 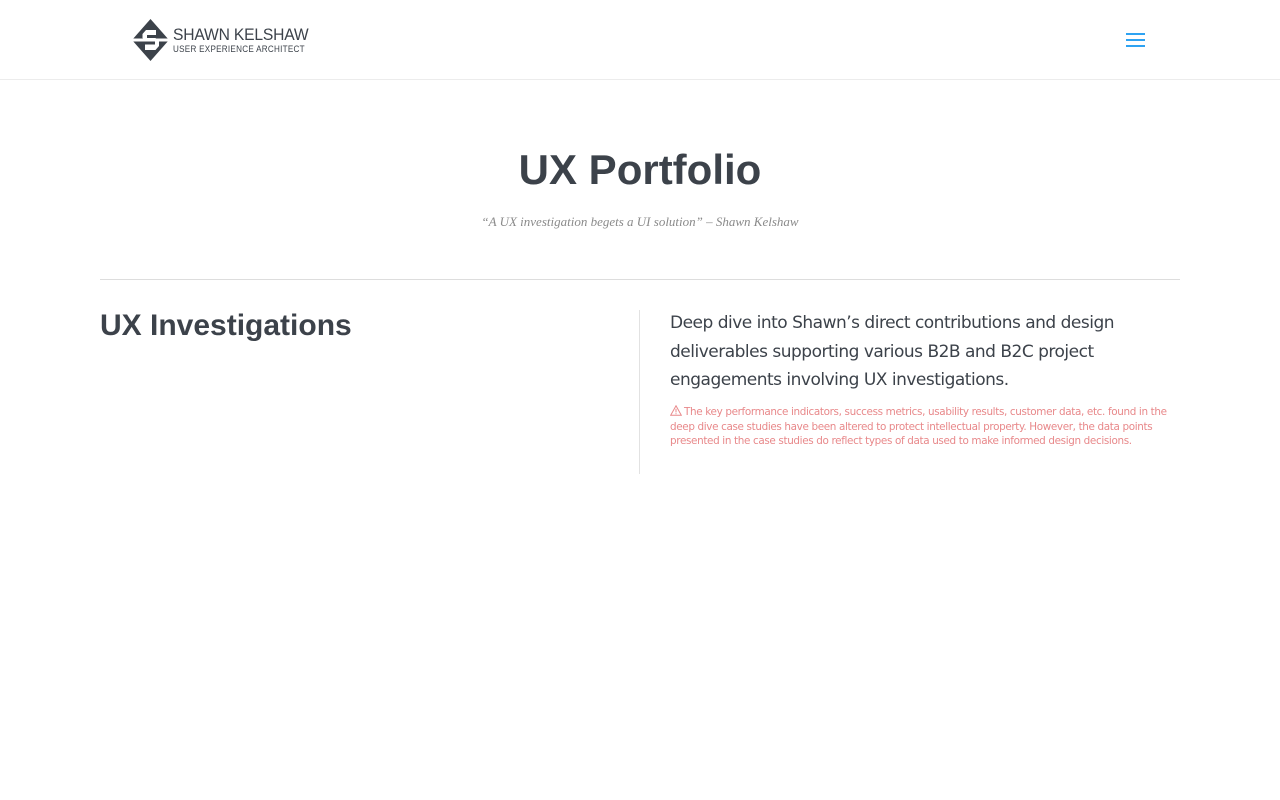 What do you see at coordinates (676, 410) in the screenshot?
I see `warning-icon` at bounding box center [676, 410].